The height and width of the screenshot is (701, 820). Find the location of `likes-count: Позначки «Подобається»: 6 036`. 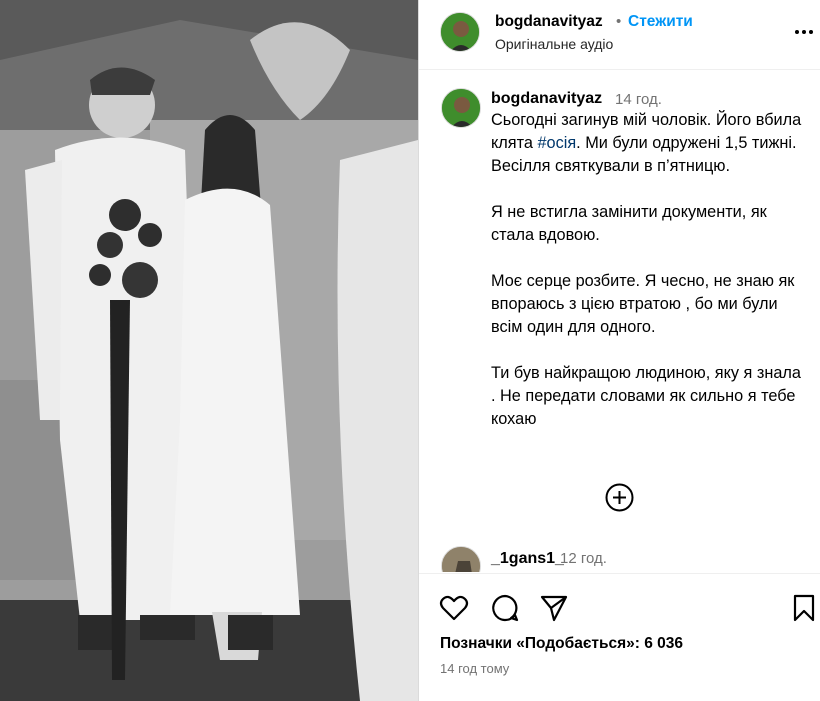

likes-count: Позначки «Подобається»: 6 036 is located at coordinates (561, 644).